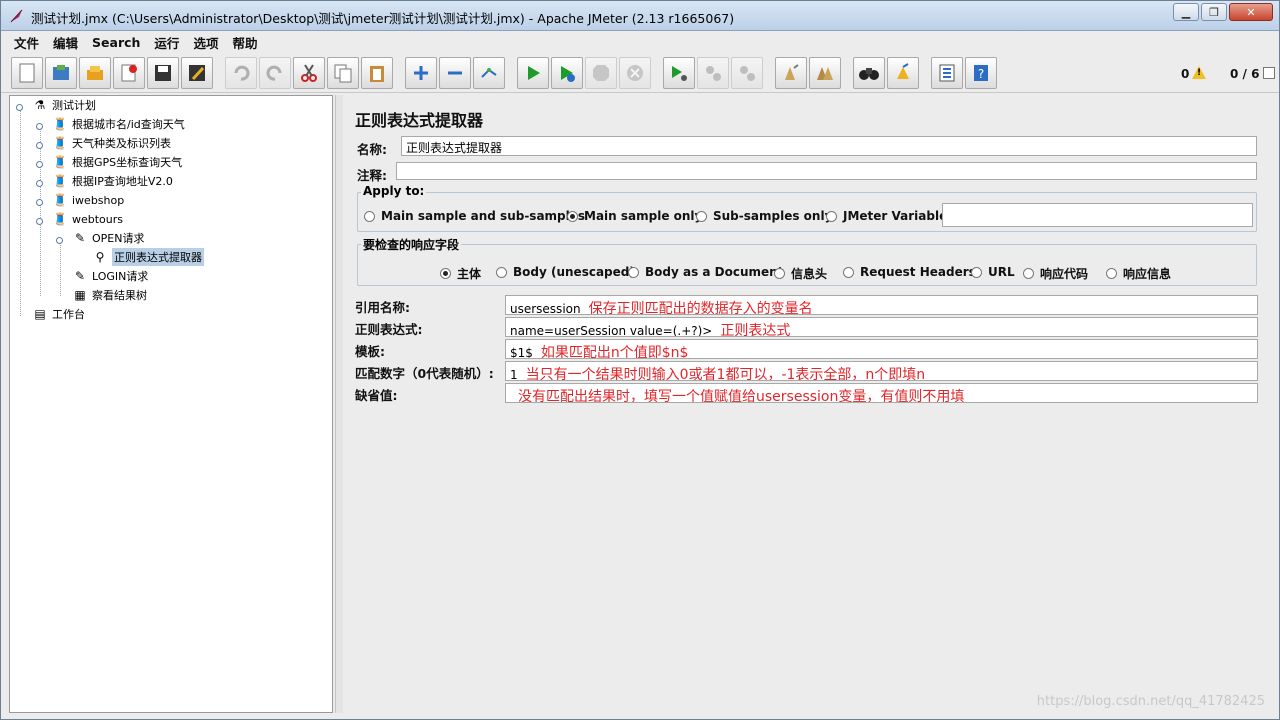 This screenshot has width=1280, height=720. Describe the element at coordinates (881, 327) in the screenshot. I see `regex-field: name=userSession value=(.+?)> 正则表达式` at that location.